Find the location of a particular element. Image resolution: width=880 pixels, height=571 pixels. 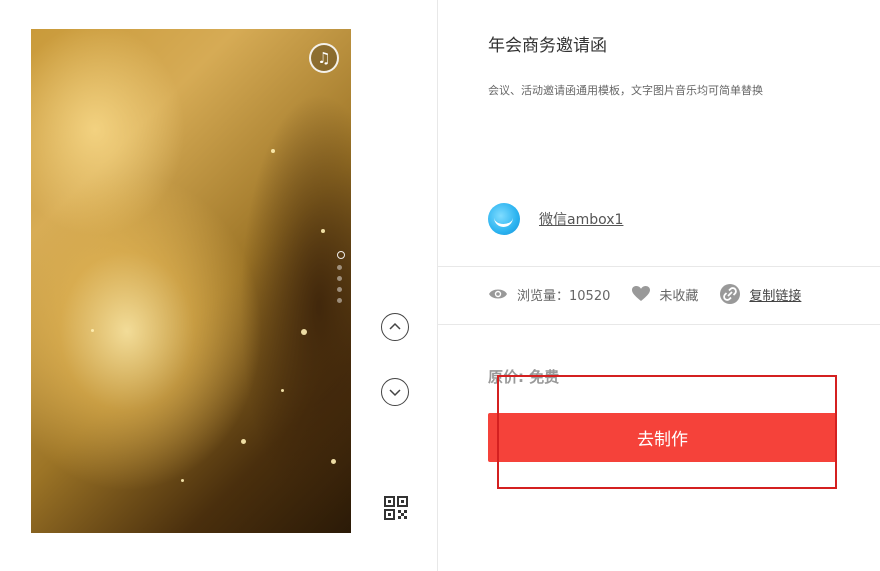

qr-code-icon is located at coordinates (396, 508).